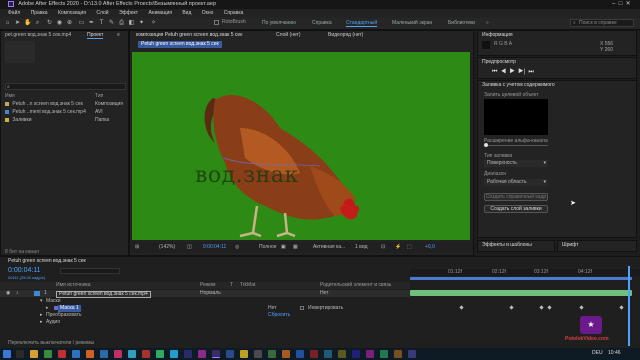 This screenshot has width=640, height=360. What do you see at coordinates (103, 294) in the screenshot?
I see `layer-name: Petuh green screen вод.знак 5 сек.mp4` at bounding box center [103, 294].